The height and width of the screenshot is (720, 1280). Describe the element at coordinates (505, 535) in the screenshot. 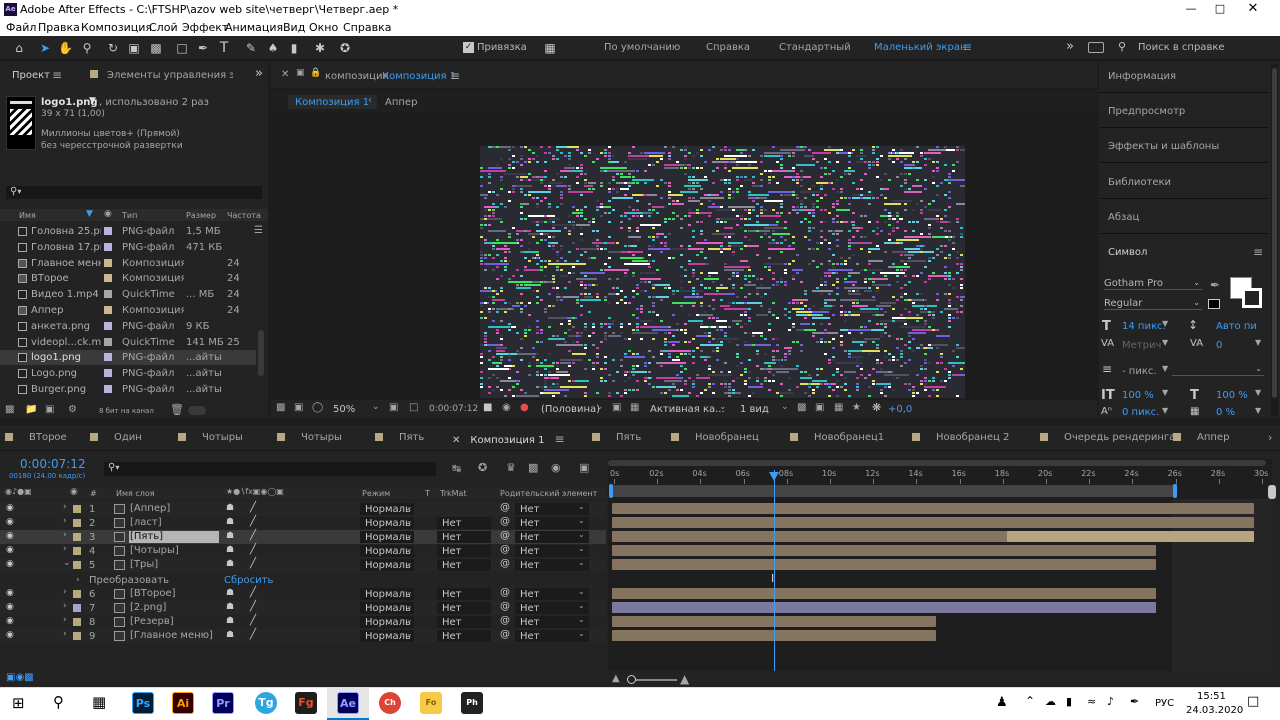

I see `parent-pickwhip-icon: @` at that location.